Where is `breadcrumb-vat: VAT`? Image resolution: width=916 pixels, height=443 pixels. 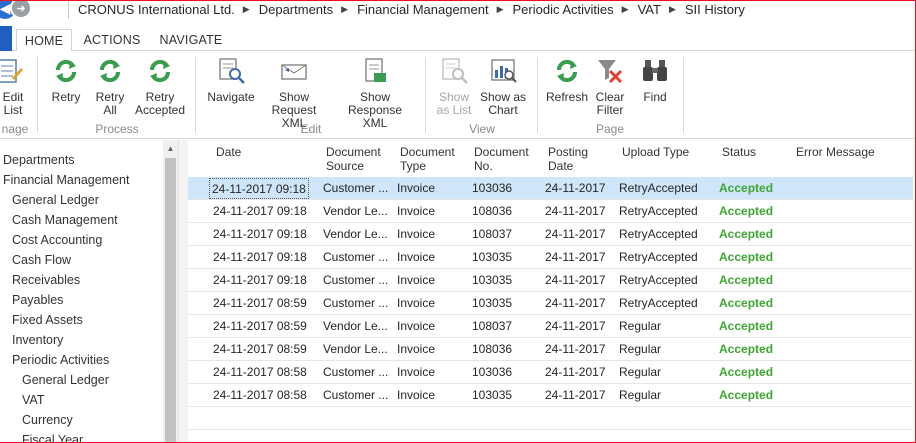 breadcrumb-vat: VAT is located at coordinates (649, 9).